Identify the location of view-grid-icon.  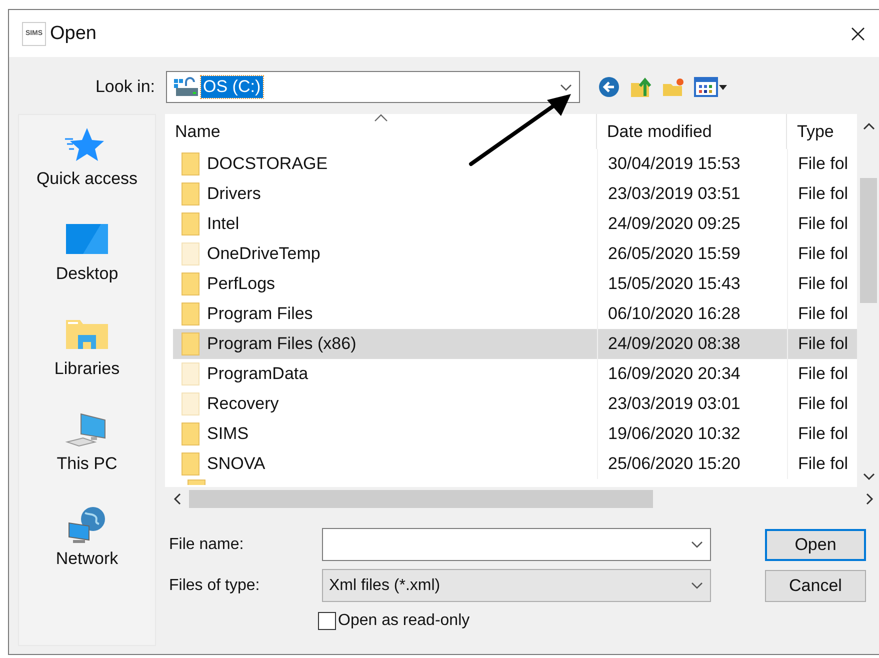
(711, 87).